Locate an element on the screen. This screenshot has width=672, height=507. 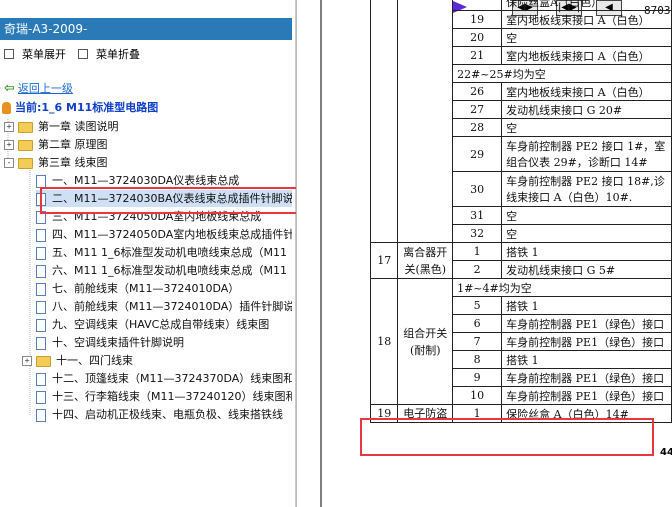
description-cell: 发动机线束接口 G 20# is located at coordinates (586, 109).